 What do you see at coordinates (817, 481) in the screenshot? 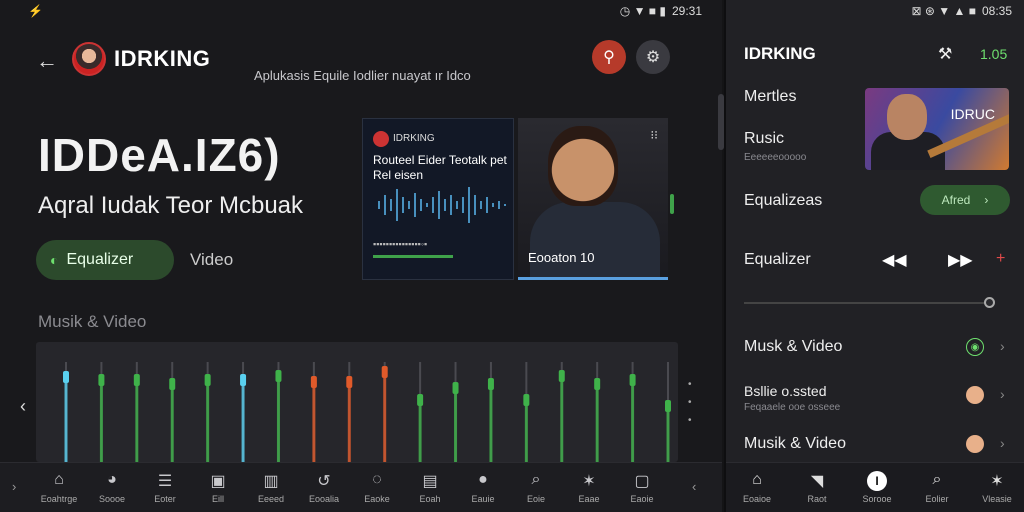
I see `nav-icon: ◥` at bounding box center [817, 481].